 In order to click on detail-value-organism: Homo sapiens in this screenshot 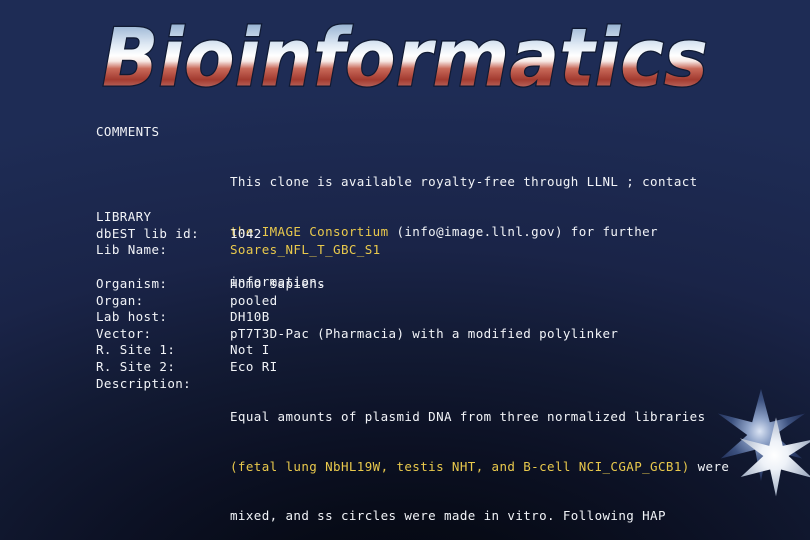, I will do `click(278, 283)`.